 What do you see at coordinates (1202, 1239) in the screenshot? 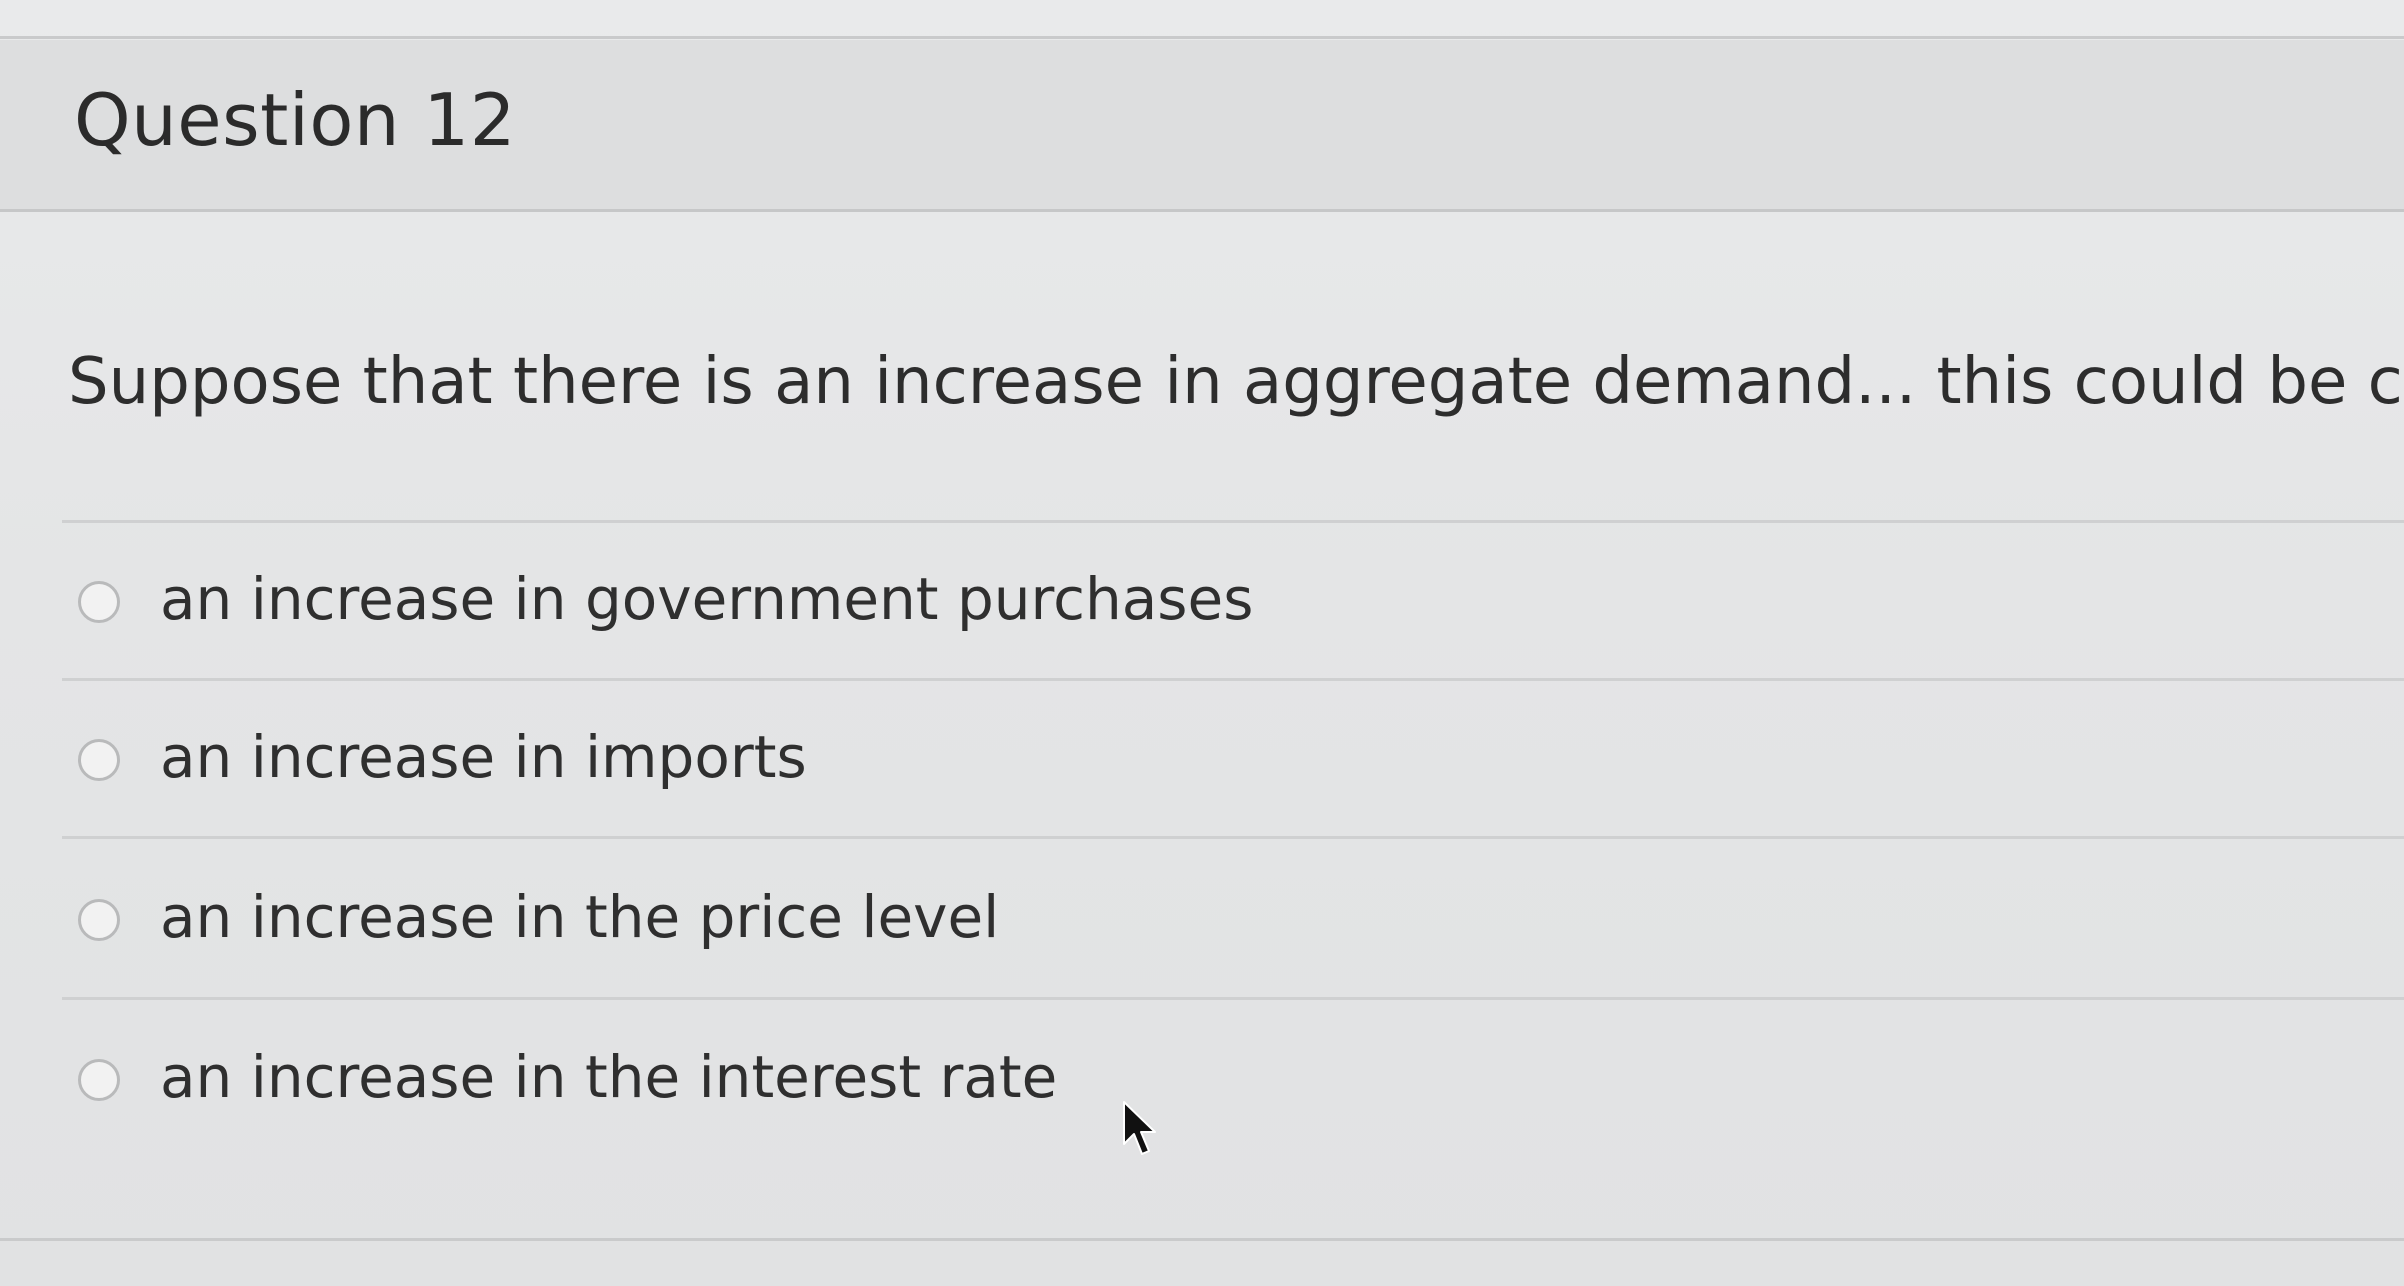
I see `bottom-divider` at bounding box center [1202, 1239].